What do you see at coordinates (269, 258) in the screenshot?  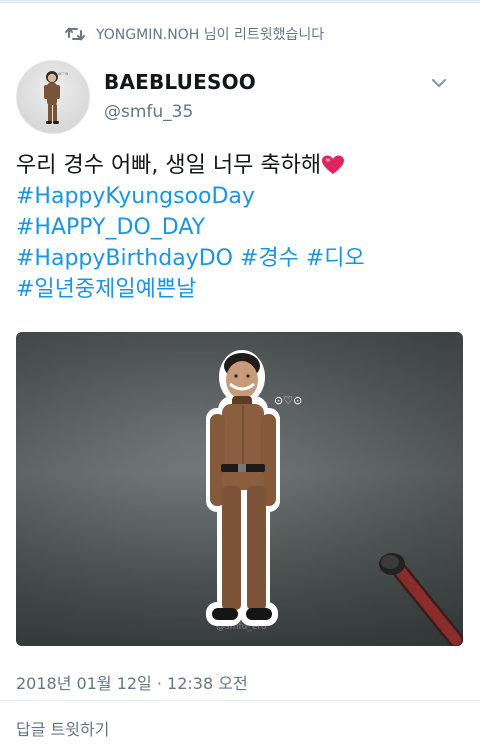 I see `hashtag-kyungsoo: #경수` at bounding box center [269, 258].